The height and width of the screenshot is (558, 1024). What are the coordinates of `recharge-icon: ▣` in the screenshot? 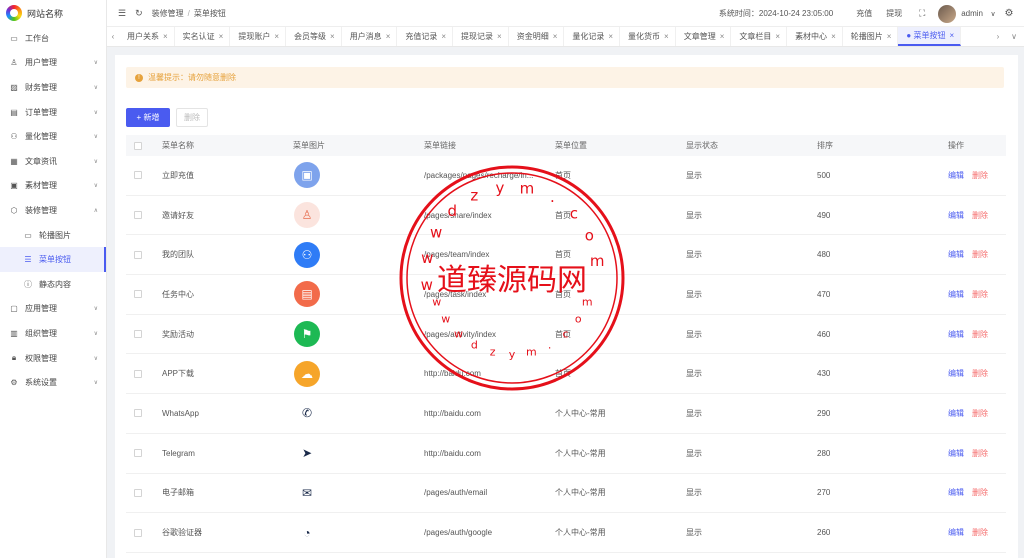 It's located at (307, 175).